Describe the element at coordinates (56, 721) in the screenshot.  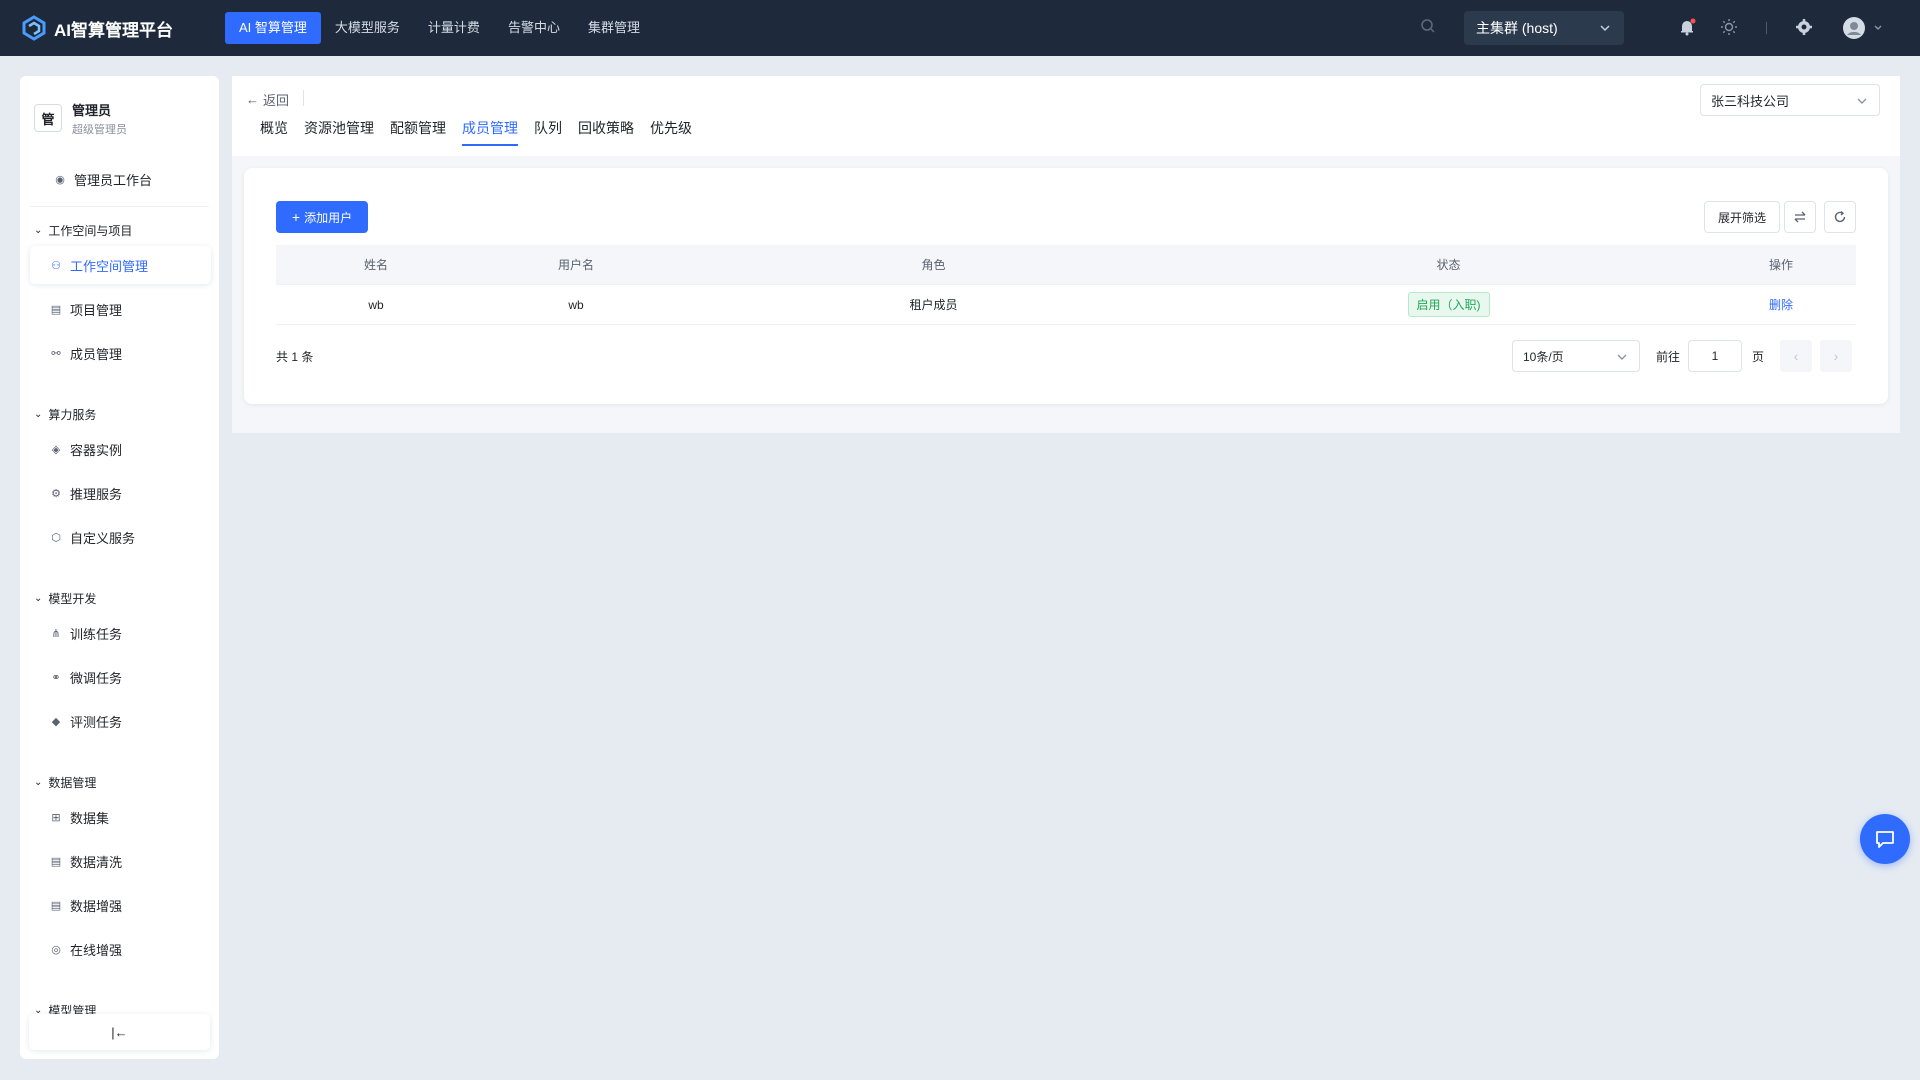
I see `layers-icon: ◆` at that location.